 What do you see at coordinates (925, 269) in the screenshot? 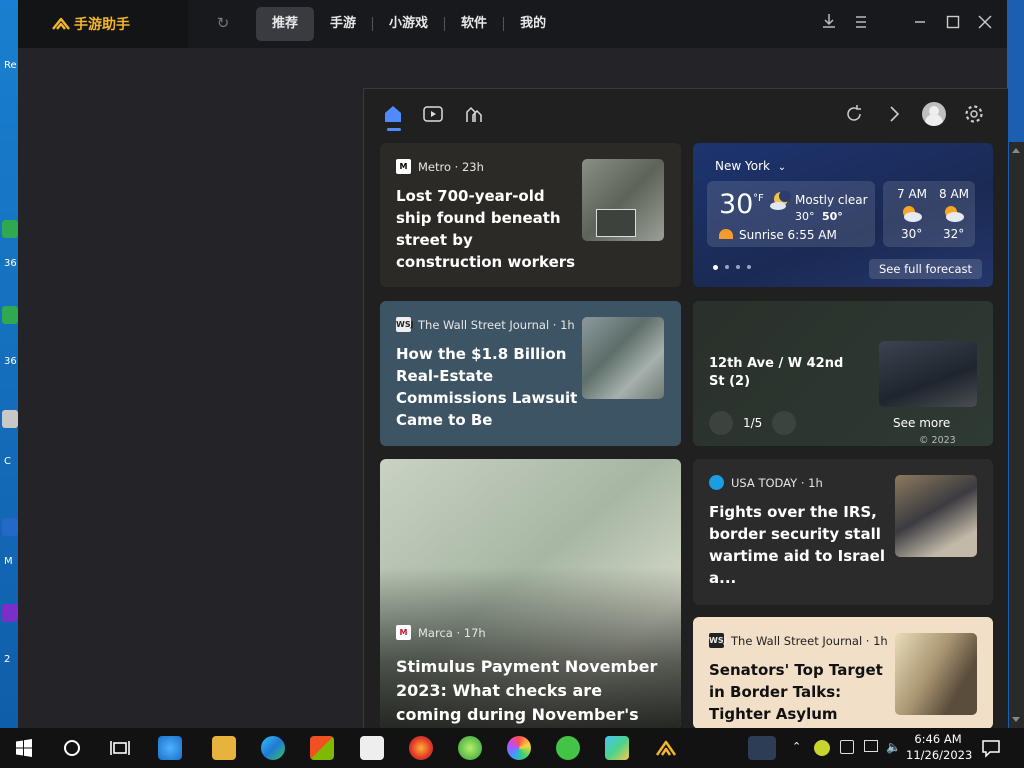
I see `see-full-forecast-button: See full forecast` at bounding box center [925, 269].